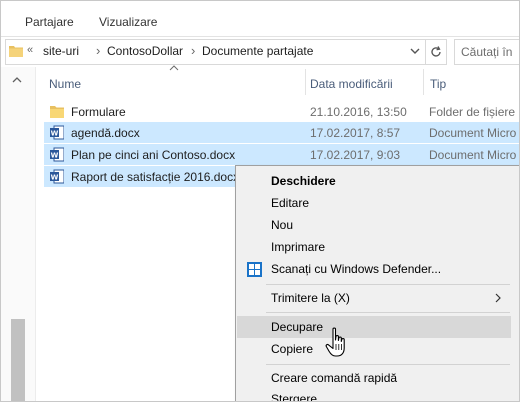 The height and width of the screenshot is (402, 520). I want to click on sort-ascending-icon, so click(174, 68).